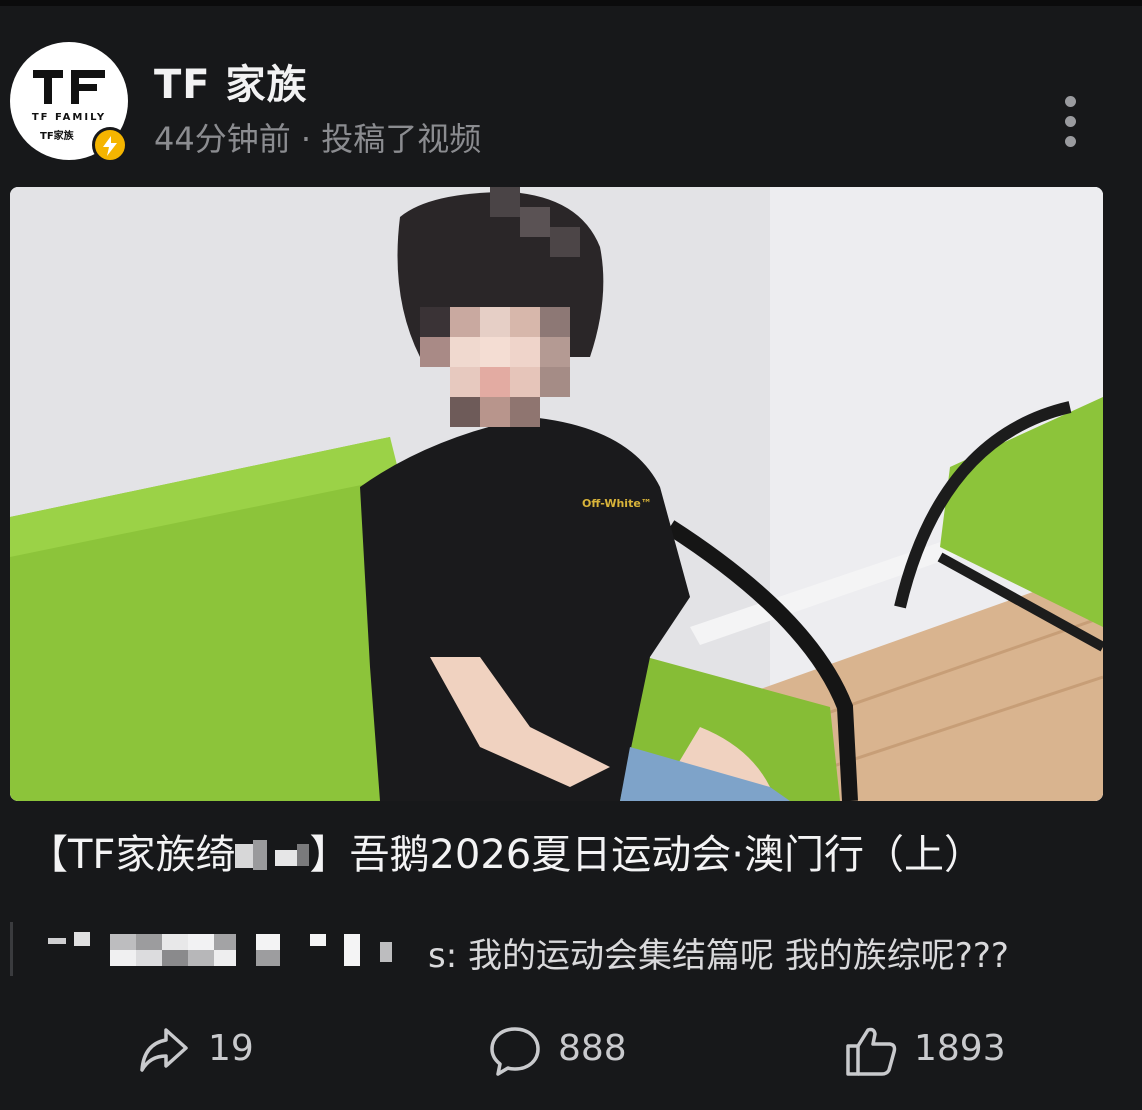 This screenshot has width=1142, height=1110. What do you see at coordinates (57, 136) in the screenshot?
I see `avatar-logo-subtext: TF家族` at bounding box center [57, 136].